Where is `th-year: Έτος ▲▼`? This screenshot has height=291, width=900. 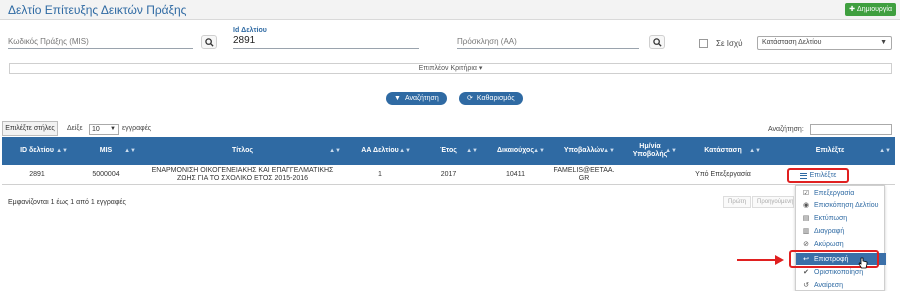 th-year: Έτος ▲▼ is located at coordinates (448, 151).